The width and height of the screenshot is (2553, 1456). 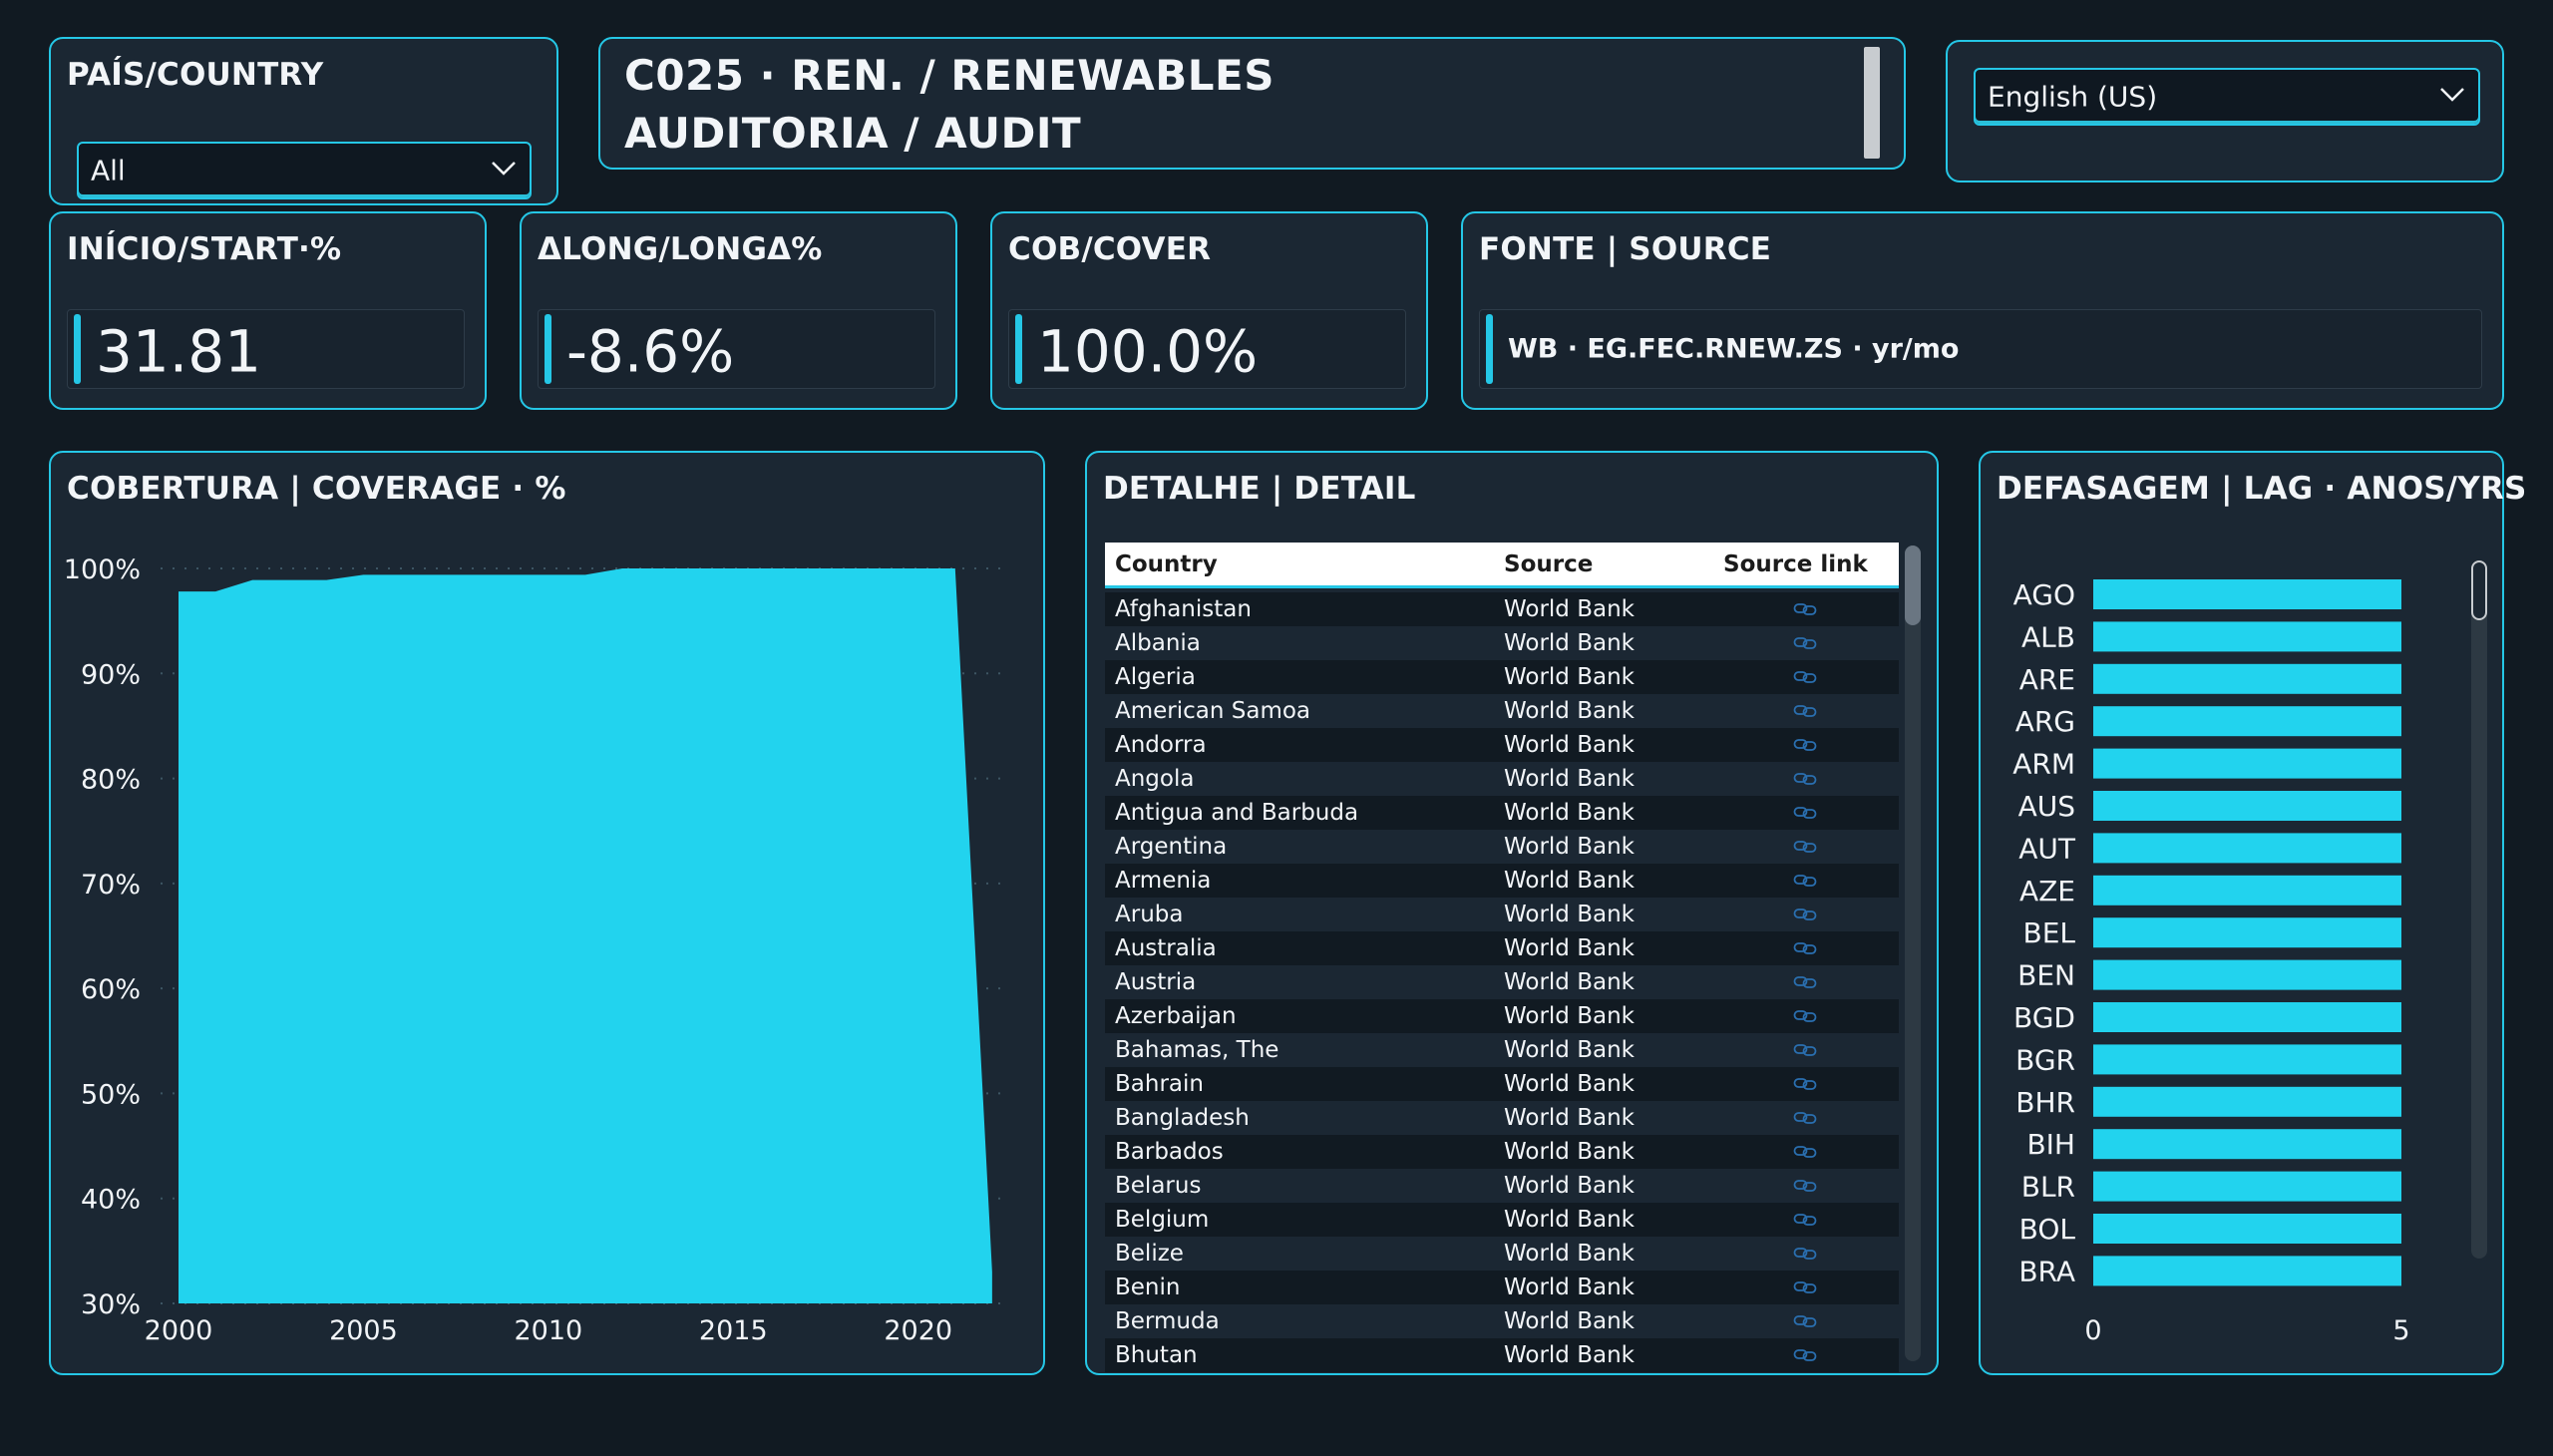 I want to click on detail-table-title: DETALHE | DETAIL, so click(x=1260, y=489).